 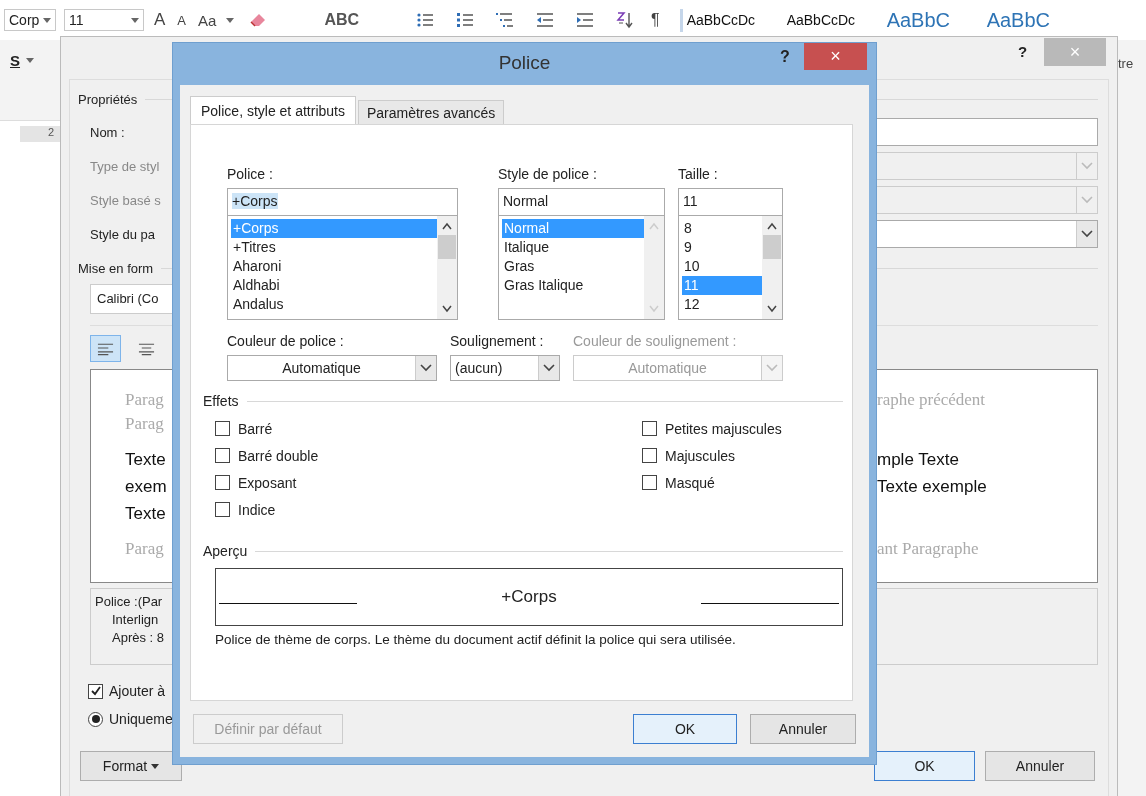 What do you see at coordinates (141, 719) in the screenshot?
I see `radio-label: Uniqueme` at bounding box center [141, 719].